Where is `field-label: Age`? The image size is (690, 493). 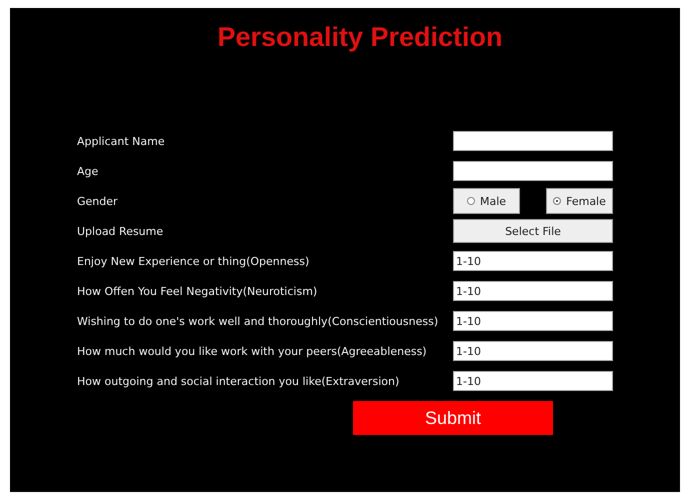
field-label: Age is located at coordinates (87, 171).